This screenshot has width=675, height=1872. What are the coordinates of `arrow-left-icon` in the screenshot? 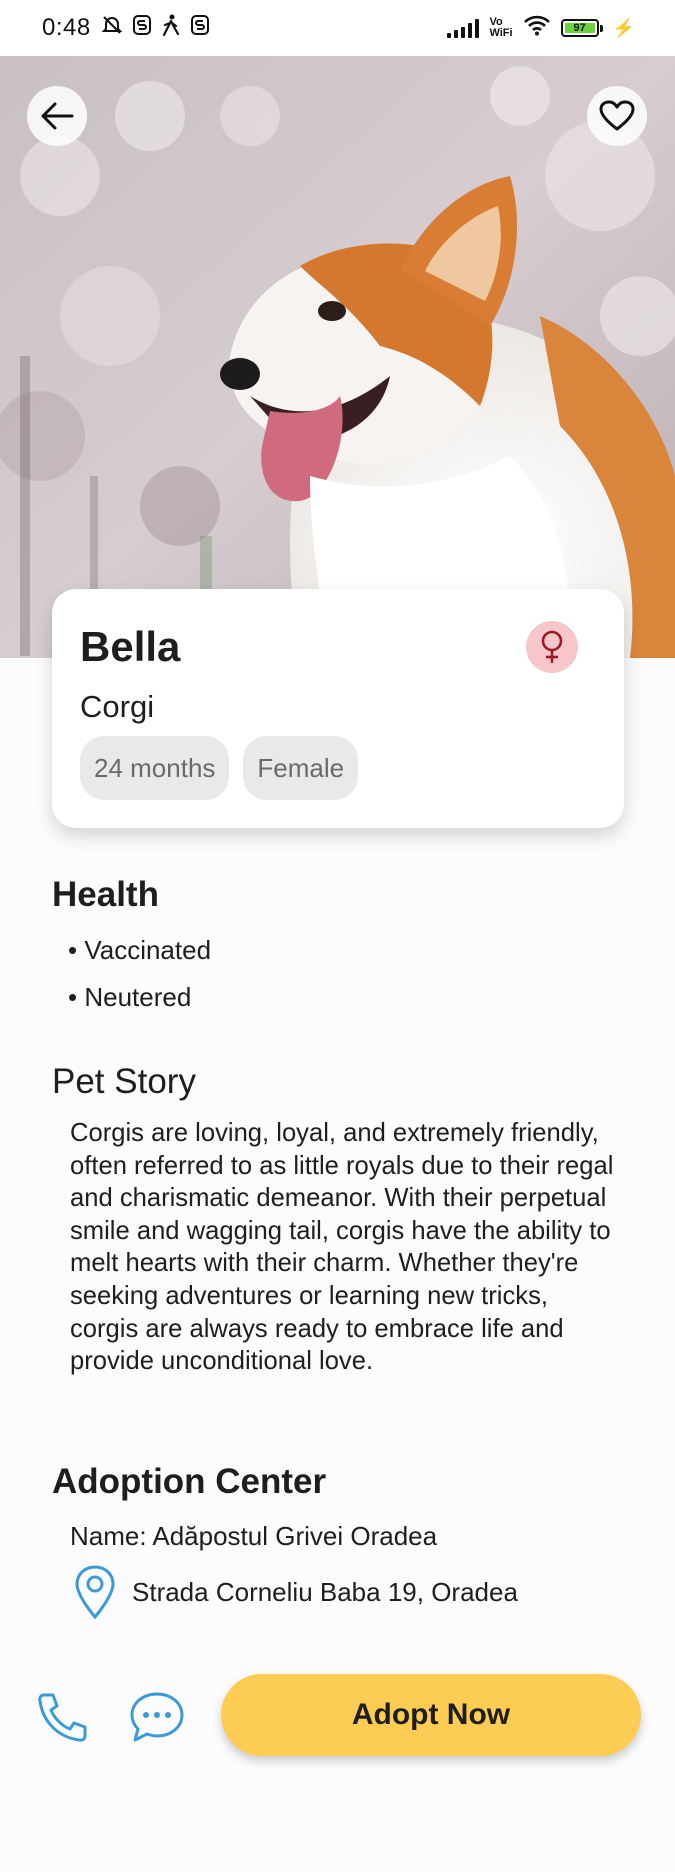 It's located at (57, 116).